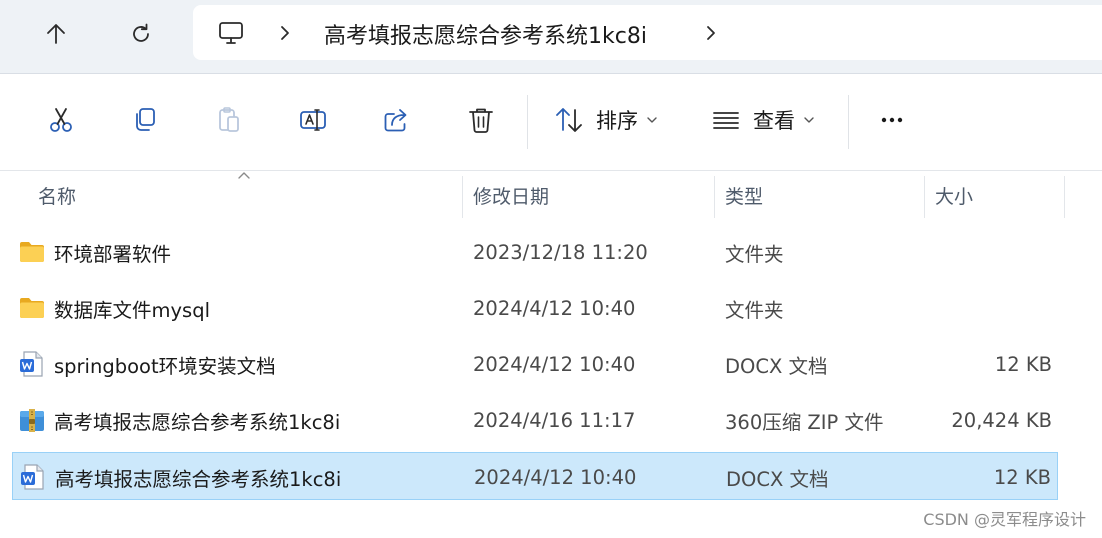 This screenshot has height=538, width=1102. What do you see at coordinates (617, 121) in the screenshot?
I see `sort-label: 排序` at bounding box center [617, 121].